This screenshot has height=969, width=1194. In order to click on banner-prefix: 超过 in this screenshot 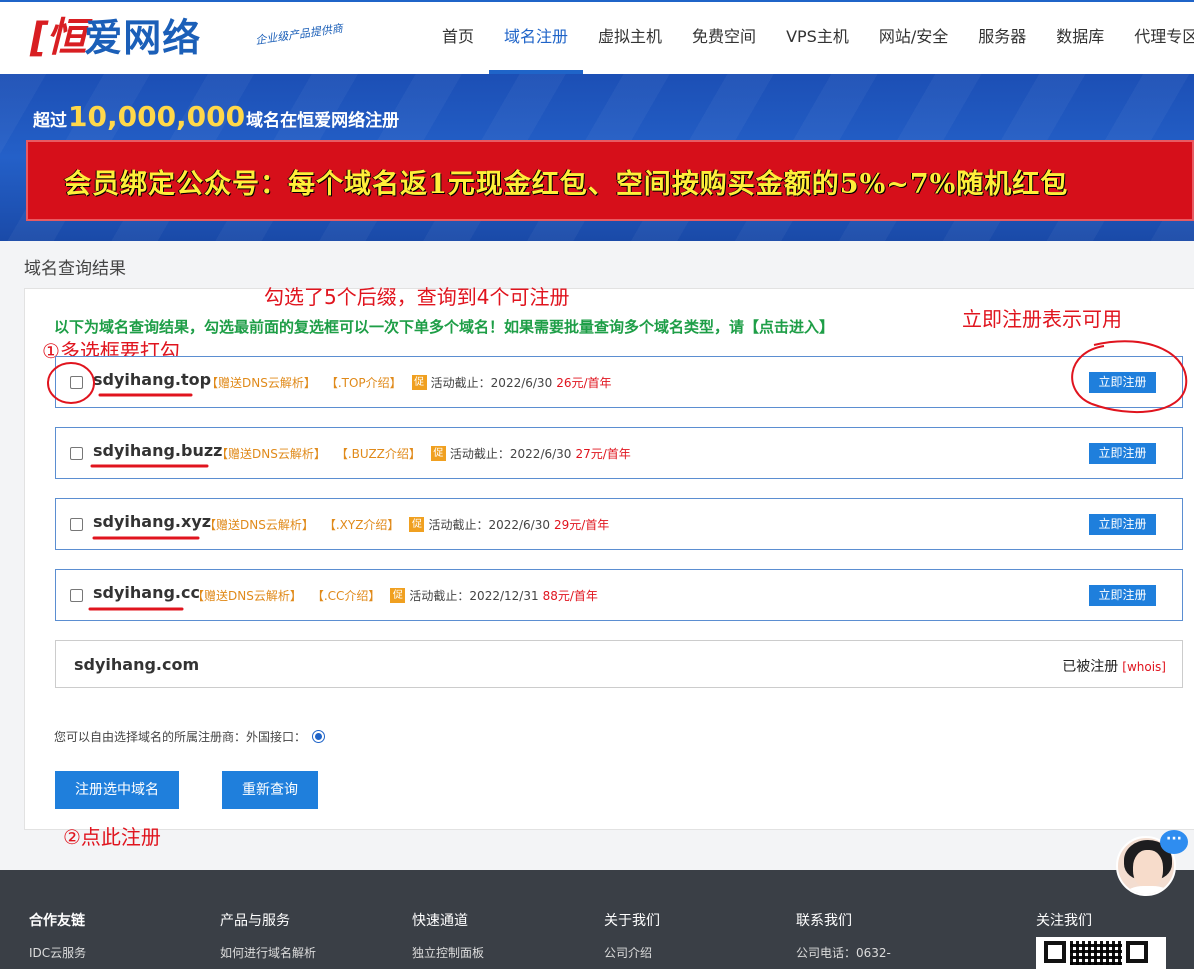, I will do `click(50, 121)`.